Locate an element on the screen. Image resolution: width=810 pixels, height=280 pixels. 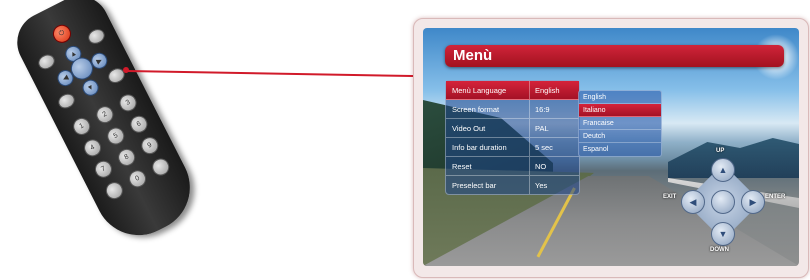
language-option-espanol: Espanol is located at coordinates (620, 149).